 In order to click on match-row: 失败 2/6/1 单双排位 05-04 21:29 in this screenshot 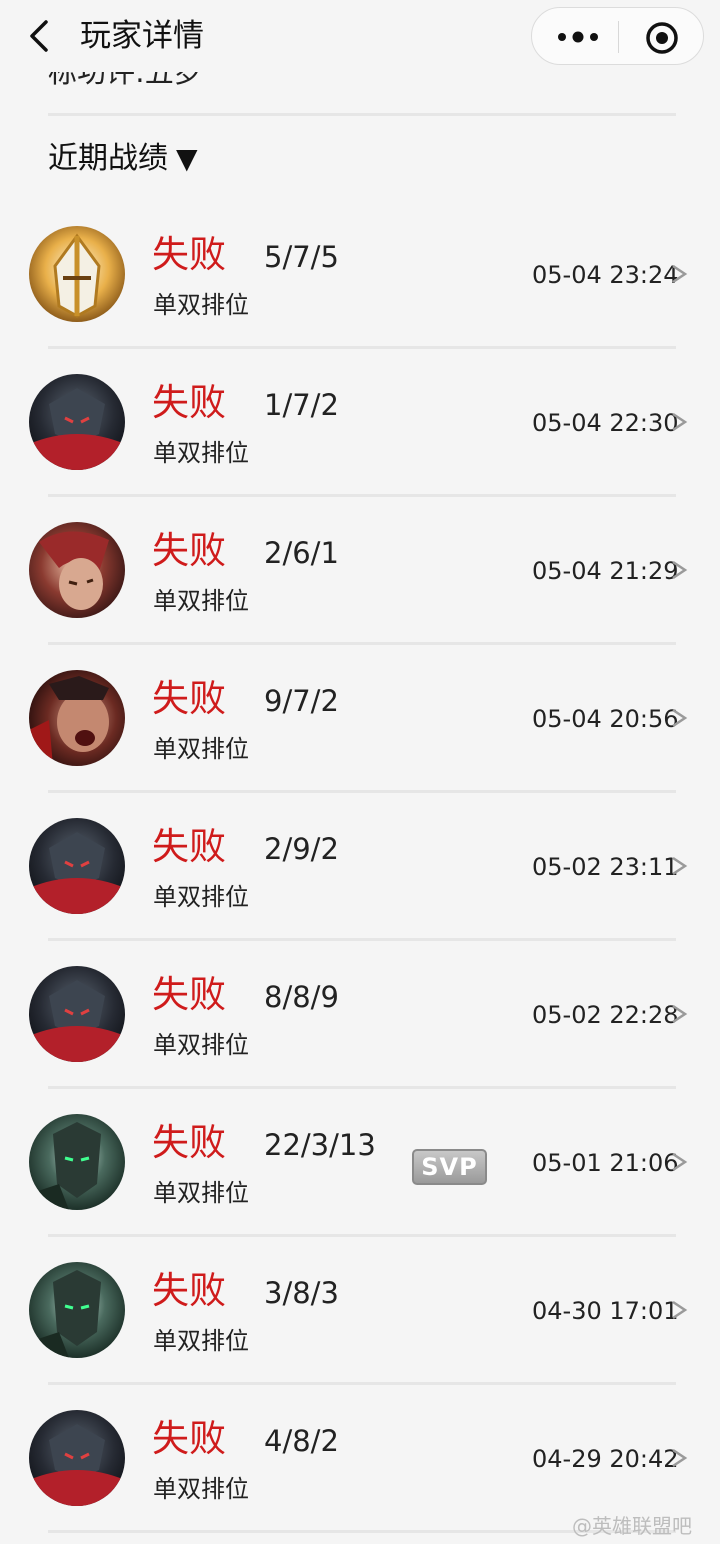, I will do `click(360, 594)`.